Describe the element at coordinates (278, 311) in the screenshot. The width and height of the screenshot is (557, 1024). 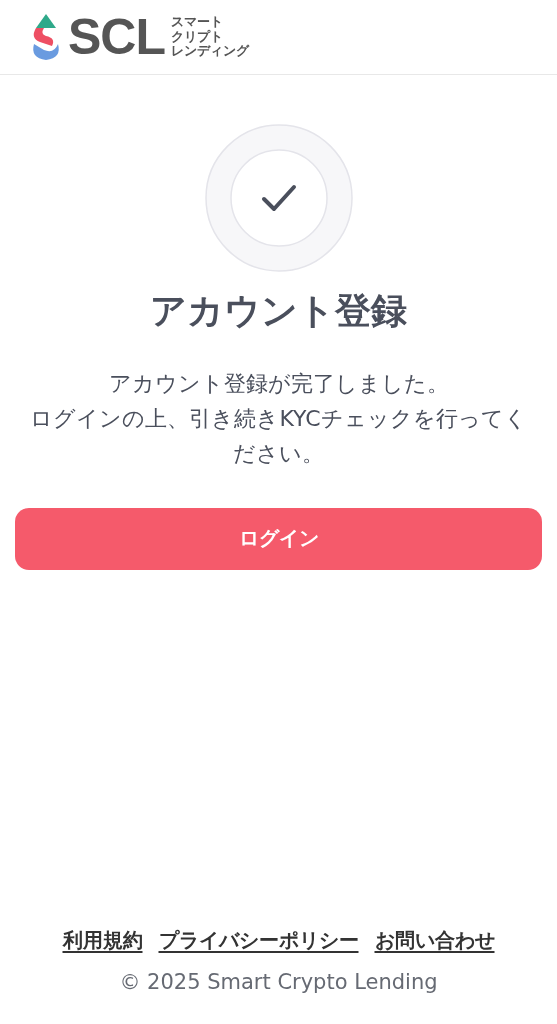
I see `page-title: アカウント登録` at that location.